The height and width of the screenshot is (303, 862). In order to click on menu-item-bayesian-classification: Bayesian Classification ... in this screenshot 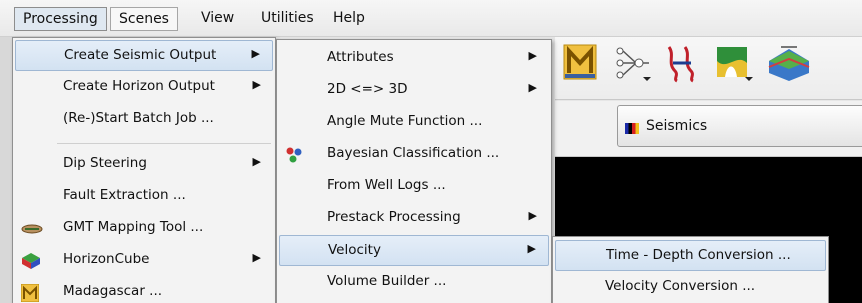, I will do `click(414, 154)`.